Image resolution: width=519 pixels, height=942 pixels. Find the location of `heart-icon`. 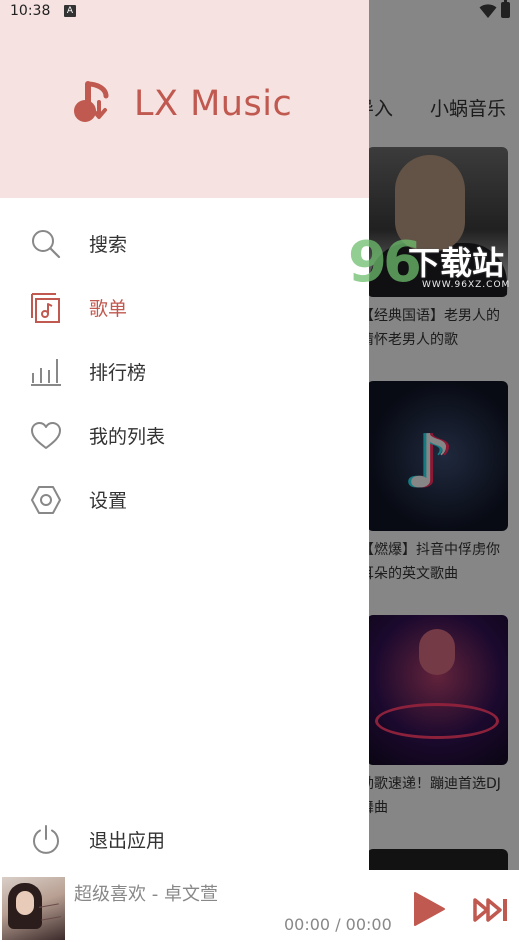

heart-icon is located at coordinates (46, 435).